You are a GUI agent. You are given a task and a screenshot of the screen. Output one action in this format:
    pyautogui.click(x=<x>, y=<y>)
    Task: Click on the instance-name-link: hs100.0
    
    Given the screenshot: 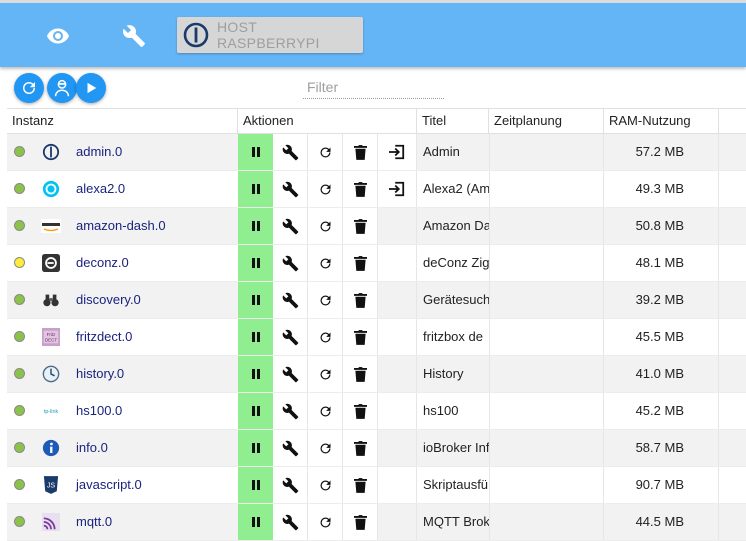 What is the action you would take?
    pyautogui.click(x=99, y=411)
    